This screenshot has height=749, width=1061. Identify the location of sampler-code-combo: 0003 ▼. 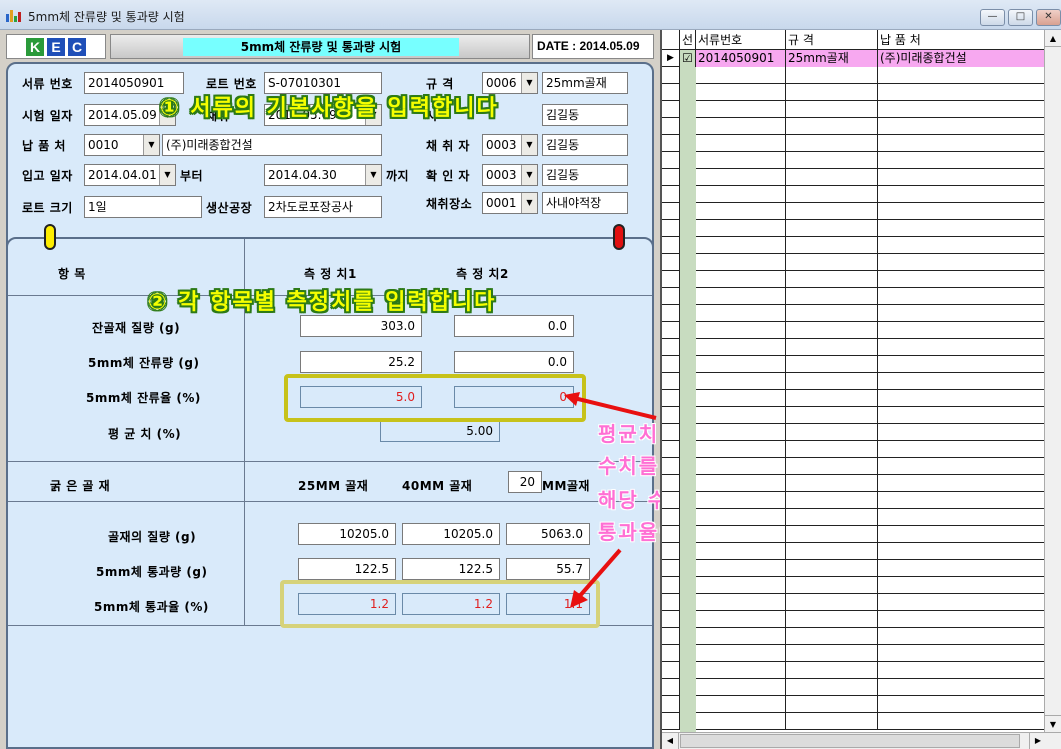
(510, 145).